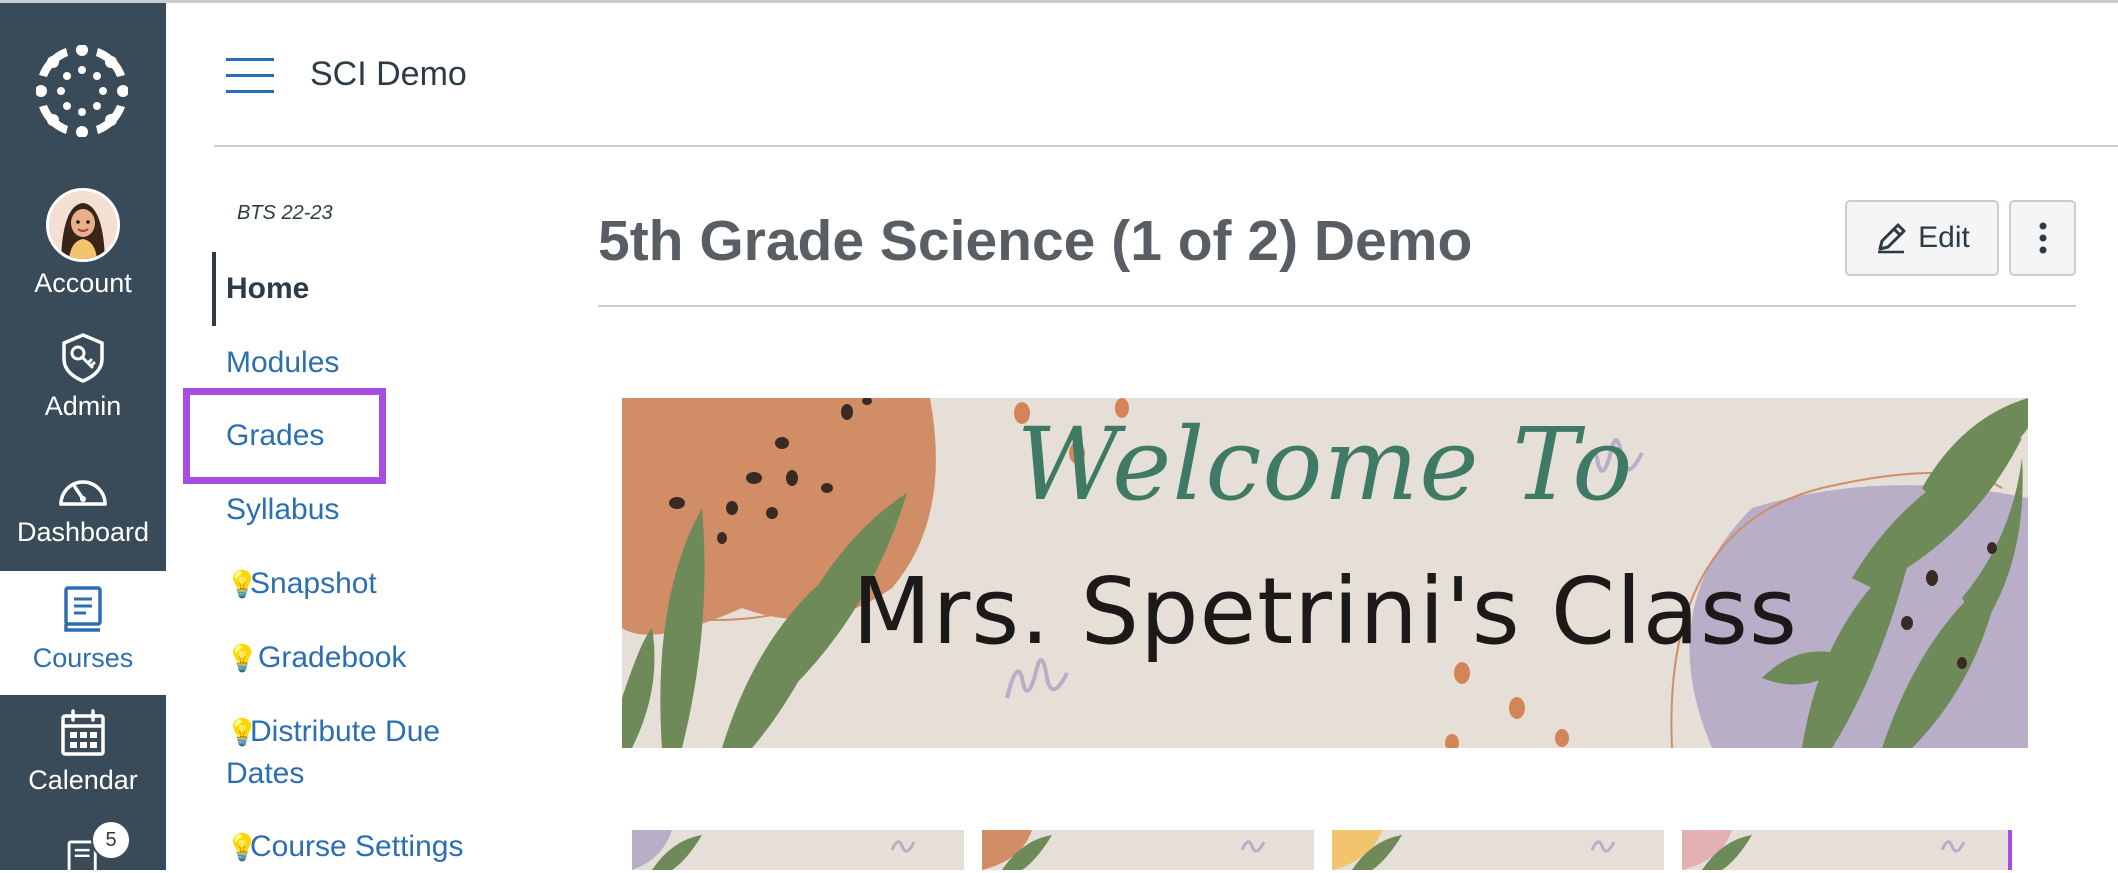 This screenshot has width=2118, height=873. I want to click on edit-button: Edit, so click(1922, 238).